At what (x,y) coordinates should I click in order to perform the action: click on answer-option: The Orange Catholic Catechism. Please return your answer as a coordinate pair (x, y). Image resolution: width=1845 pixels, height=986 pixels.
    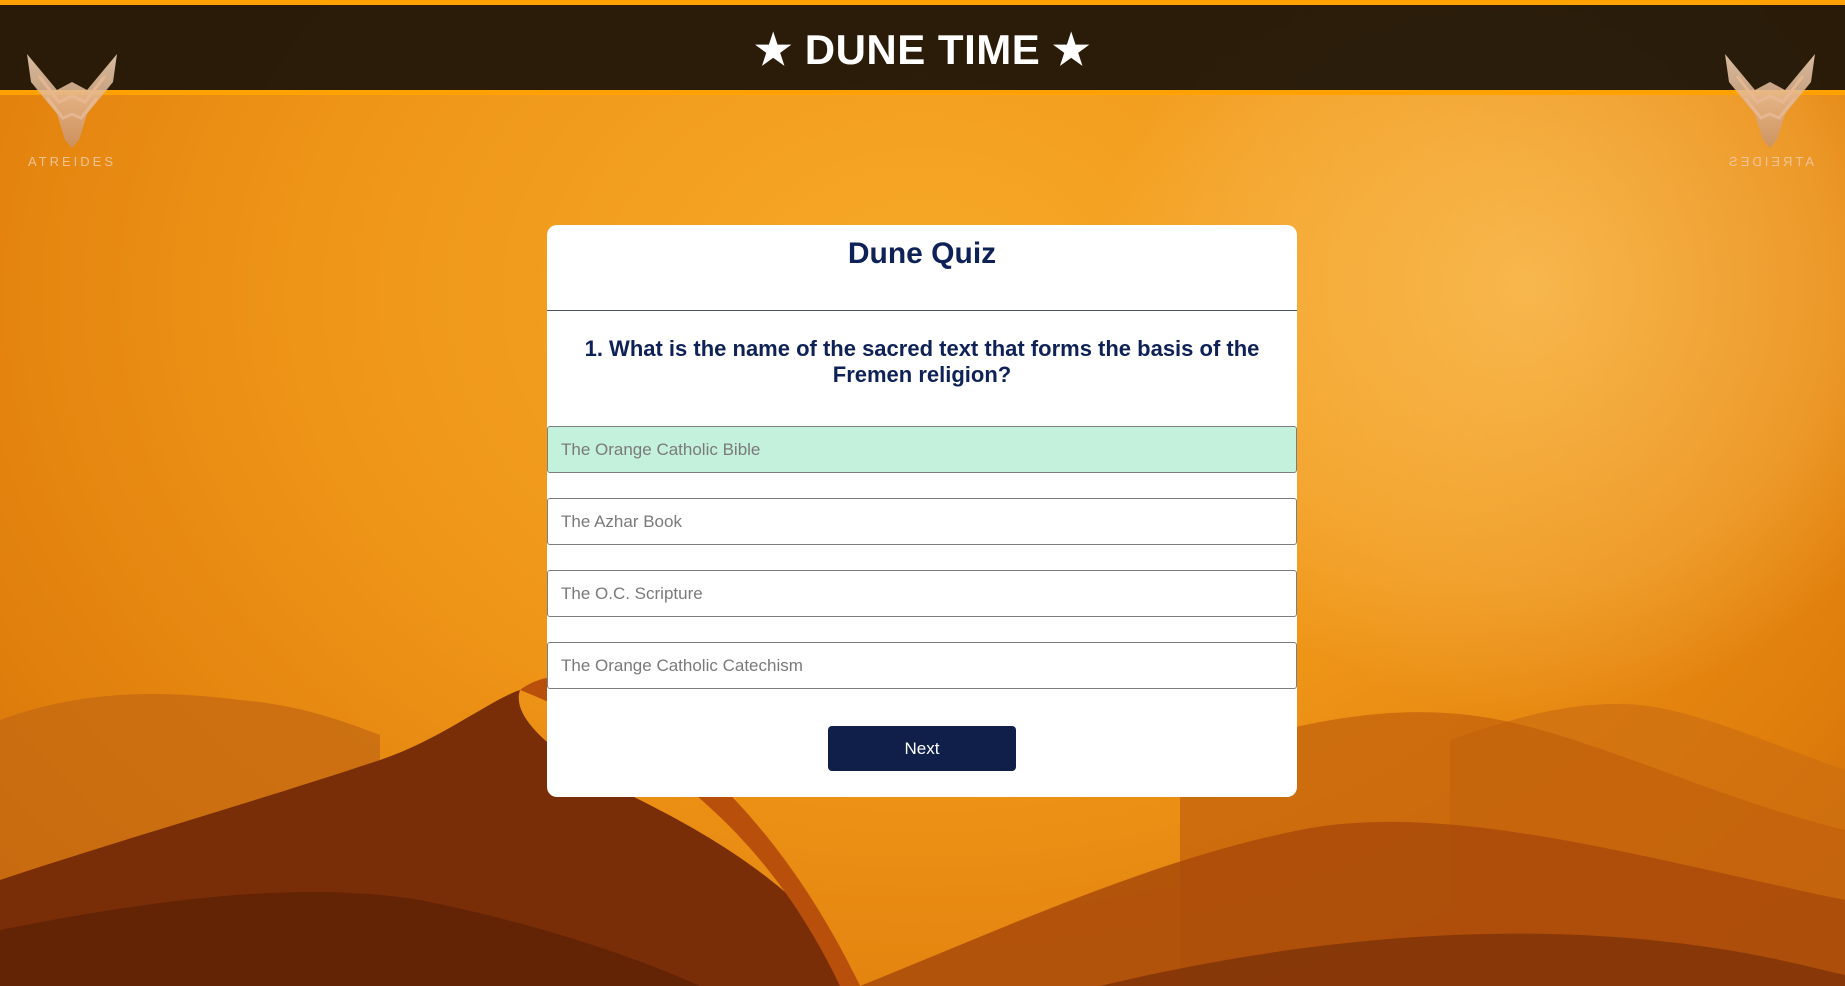
    Looking at the image, I should click on (922, 665).